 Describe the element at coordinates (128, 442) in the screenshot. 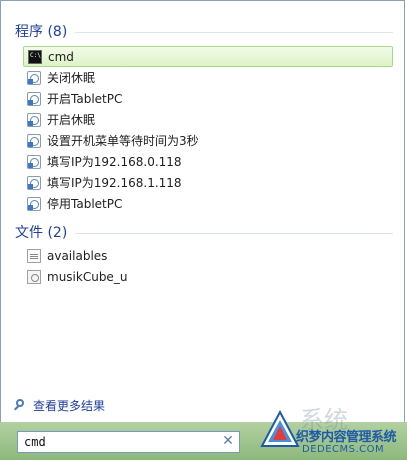

I see `search-input` at that location.